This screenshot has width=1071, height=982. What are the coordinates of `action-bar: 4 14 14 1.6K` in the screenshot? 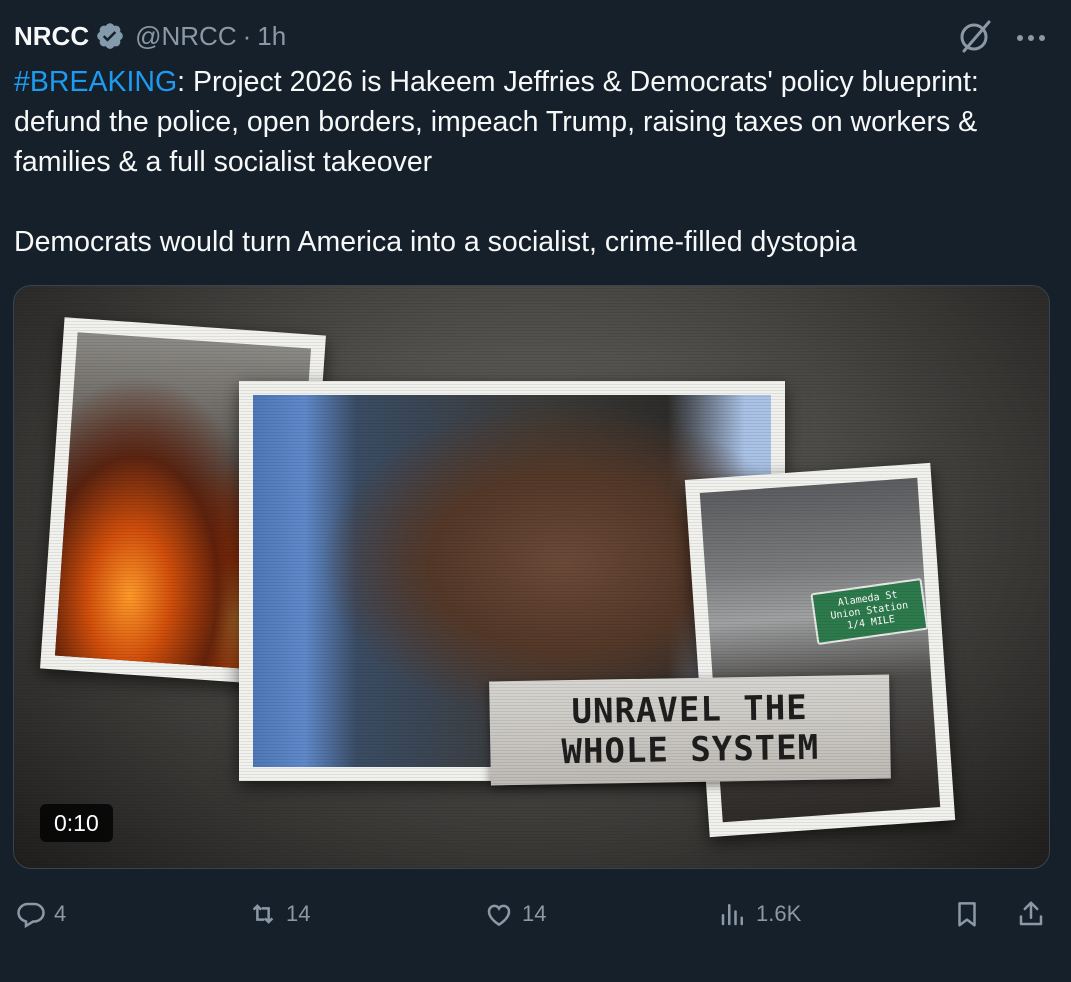 It's located at (535, 914).